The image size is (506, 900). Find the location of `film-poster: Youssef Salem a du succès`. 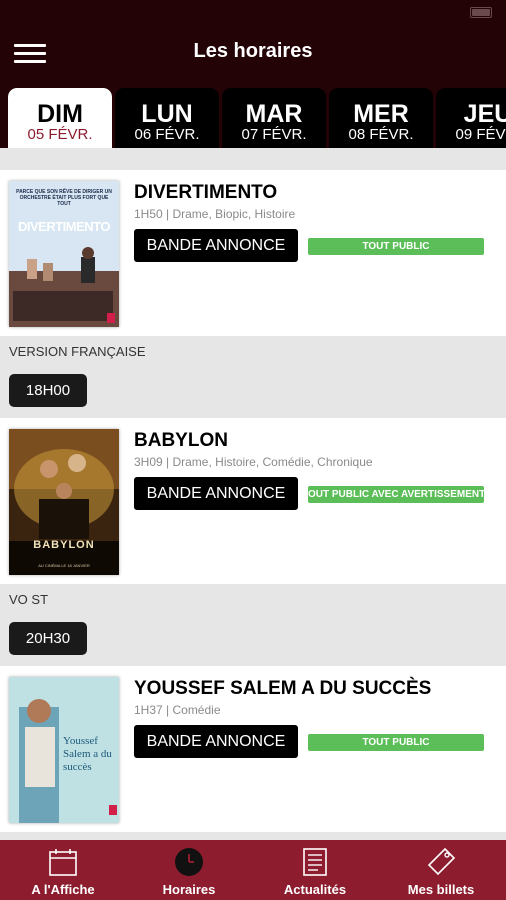

film-poster: Youssef Salem a du succès is located at coordinates (64, 750).